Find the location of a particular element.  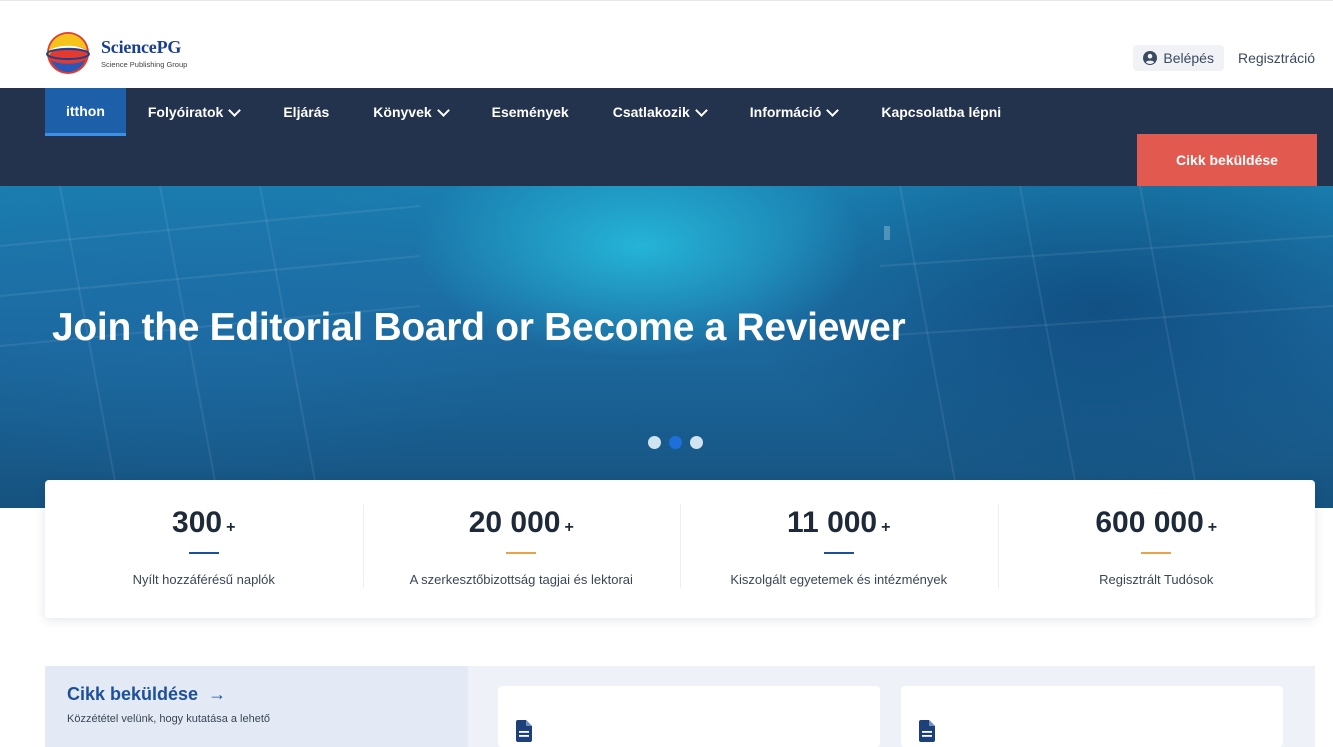

nav-item-label: Kapcsolatba lépni is located at coordinates (941, 112).